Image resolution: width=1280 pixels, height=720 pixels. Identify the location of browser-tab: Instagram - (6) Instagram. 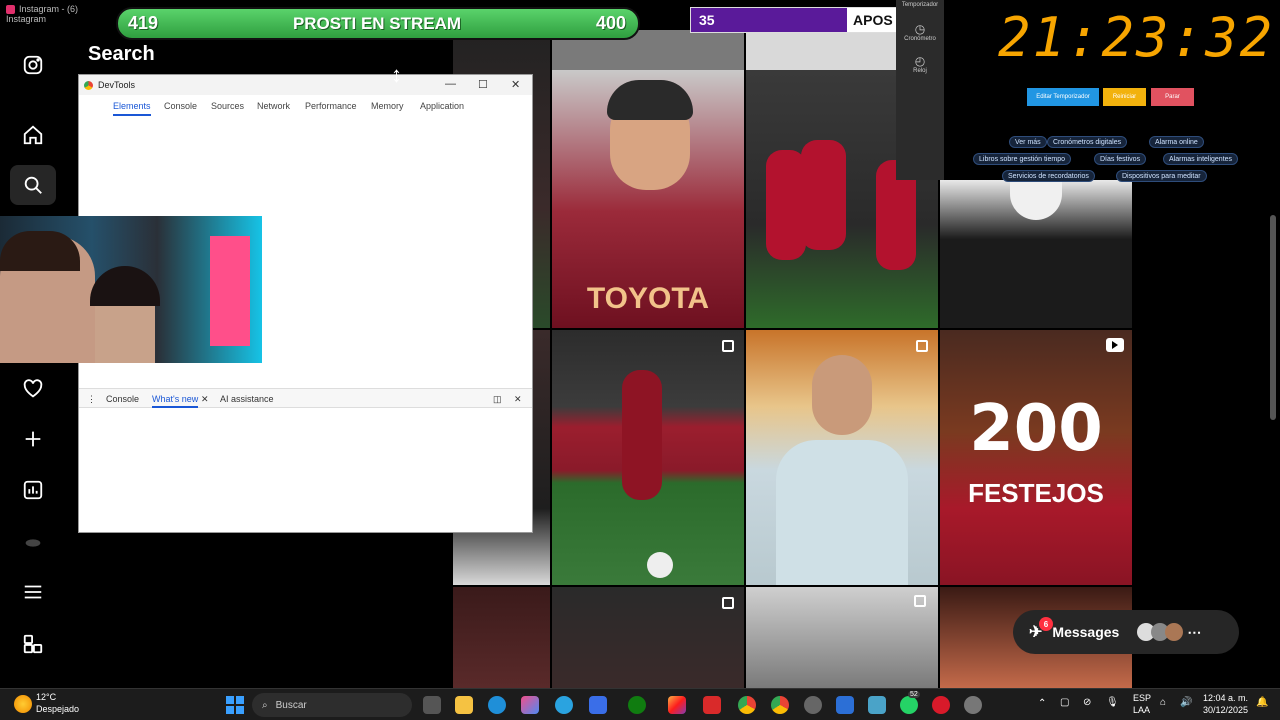
(60, 12).